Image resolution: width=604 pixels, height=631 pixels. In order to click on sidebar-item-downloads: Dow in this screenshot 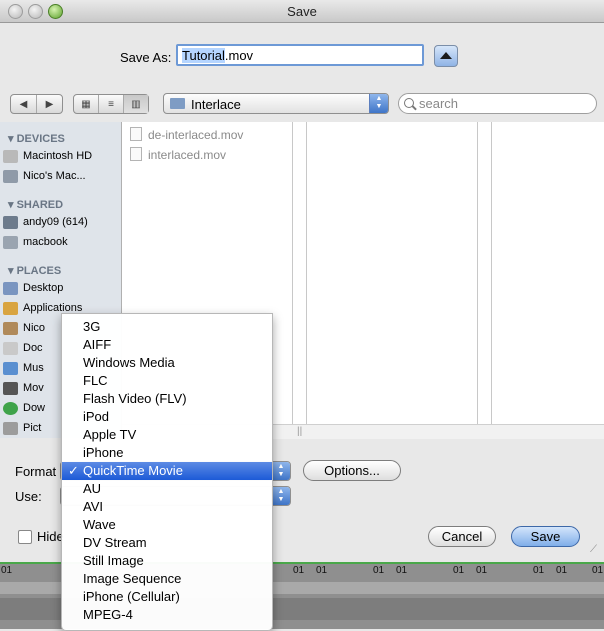, I will do `click(24, 408)`.